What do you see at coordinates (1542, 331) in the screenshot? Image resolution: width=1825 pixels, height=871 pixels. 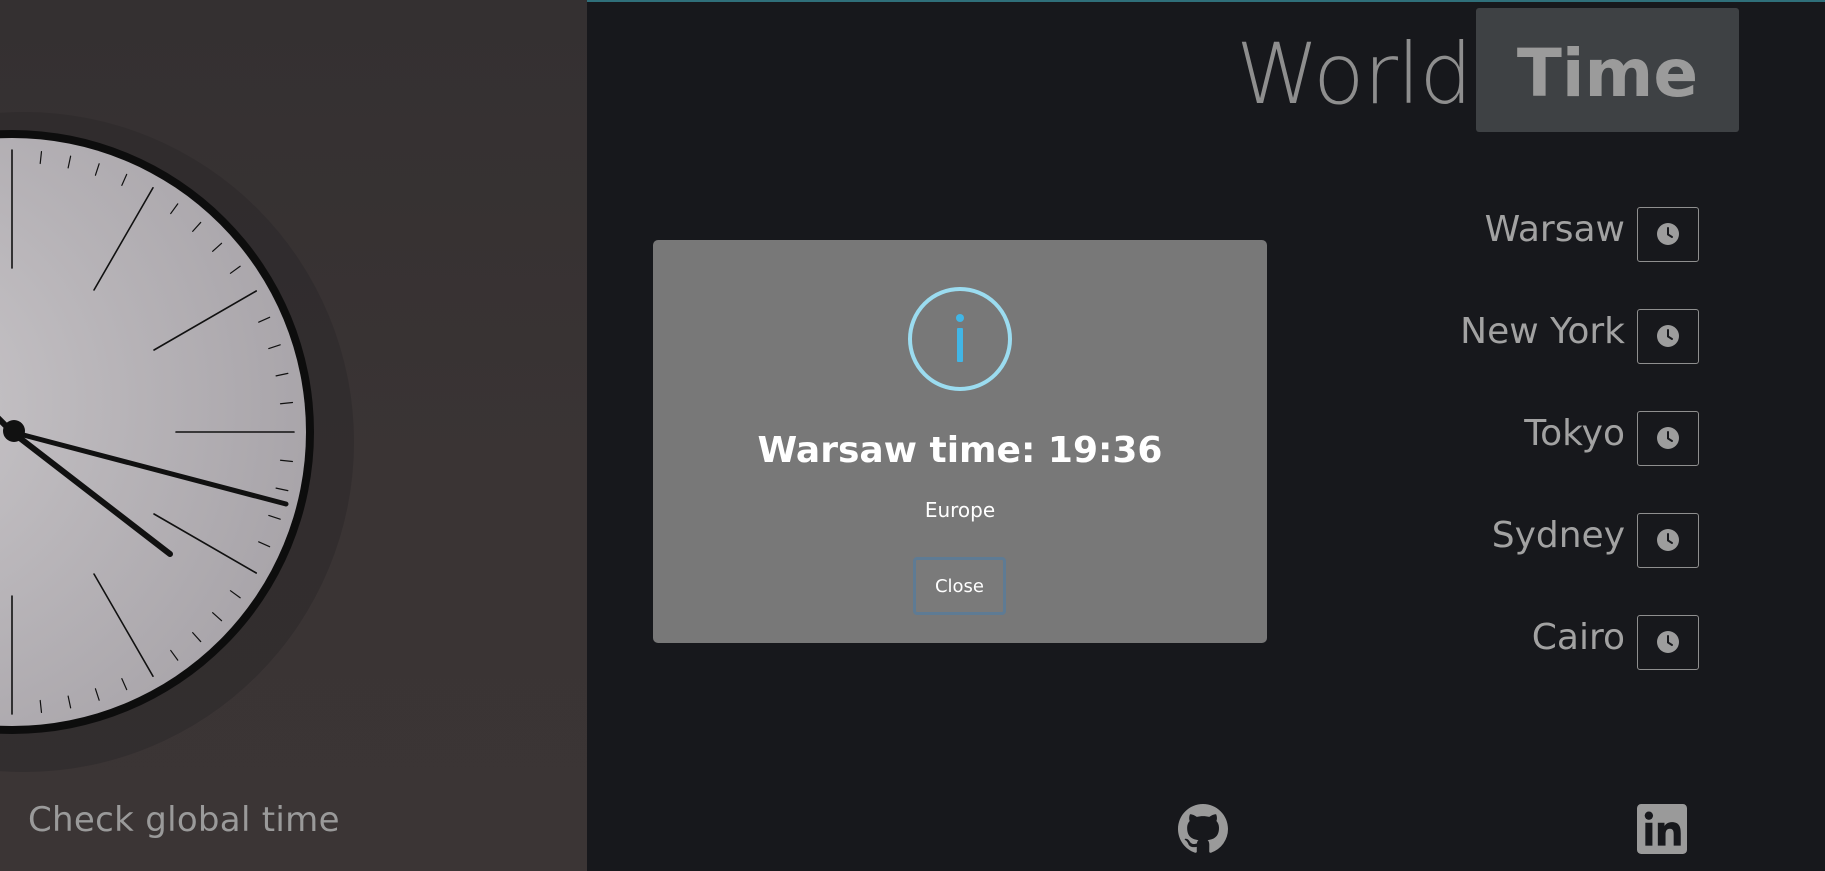 I see `city-name: New York` at bounding box center [1542, 331].